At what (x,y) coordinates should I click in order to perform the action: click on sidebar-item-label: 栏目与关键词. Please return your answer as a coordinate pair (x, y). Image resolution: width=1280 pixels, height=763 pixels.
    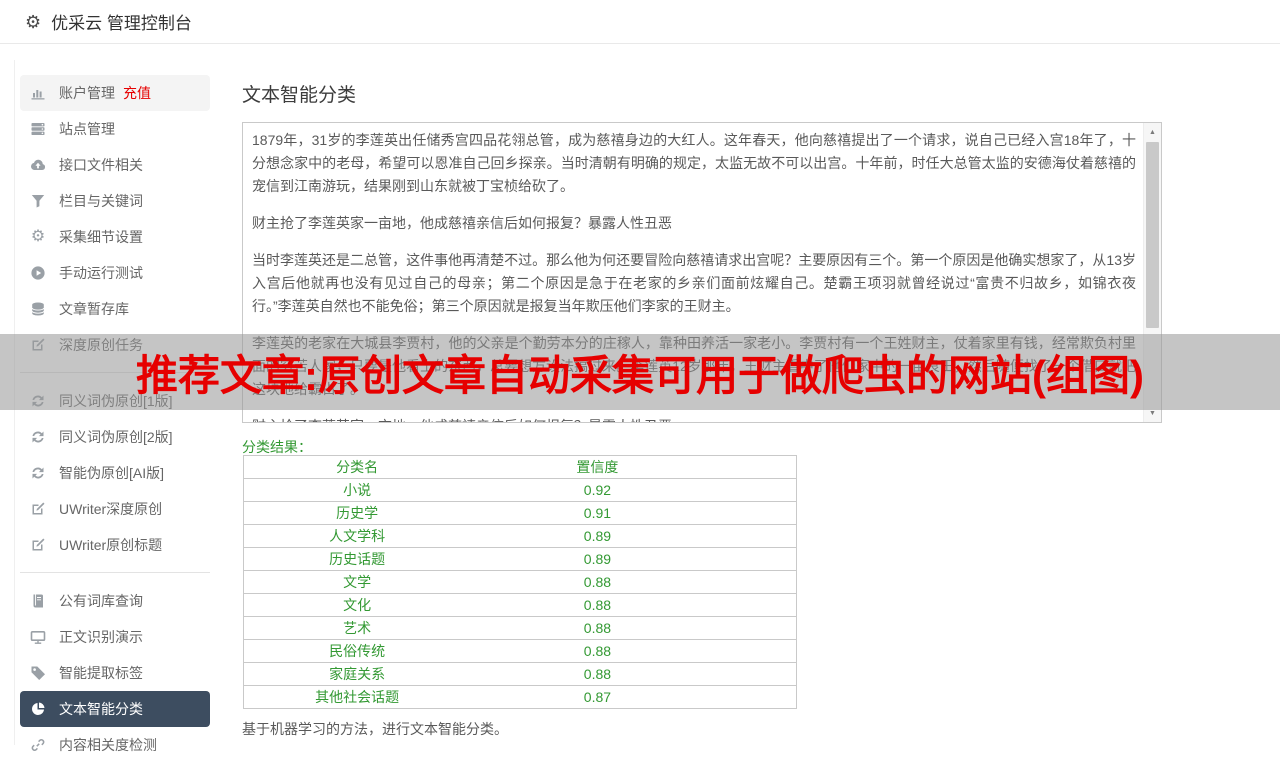
    Looking at the image, I should click on (101, 201).